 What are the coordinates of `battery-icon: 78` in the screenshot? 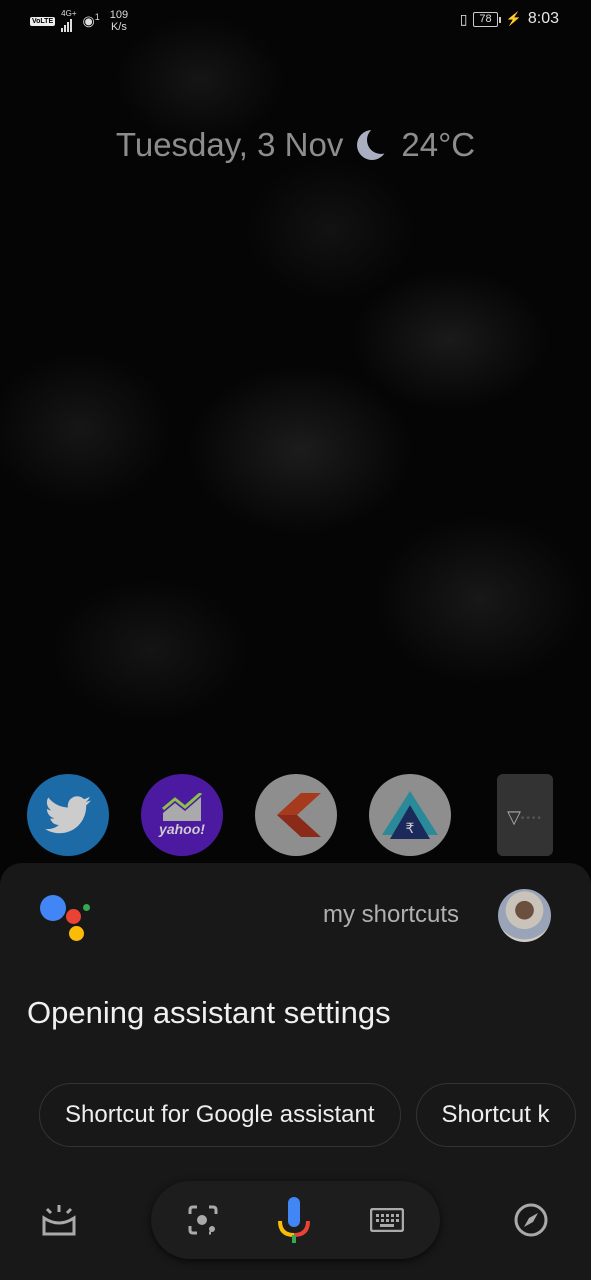 It's located at (487, 19).